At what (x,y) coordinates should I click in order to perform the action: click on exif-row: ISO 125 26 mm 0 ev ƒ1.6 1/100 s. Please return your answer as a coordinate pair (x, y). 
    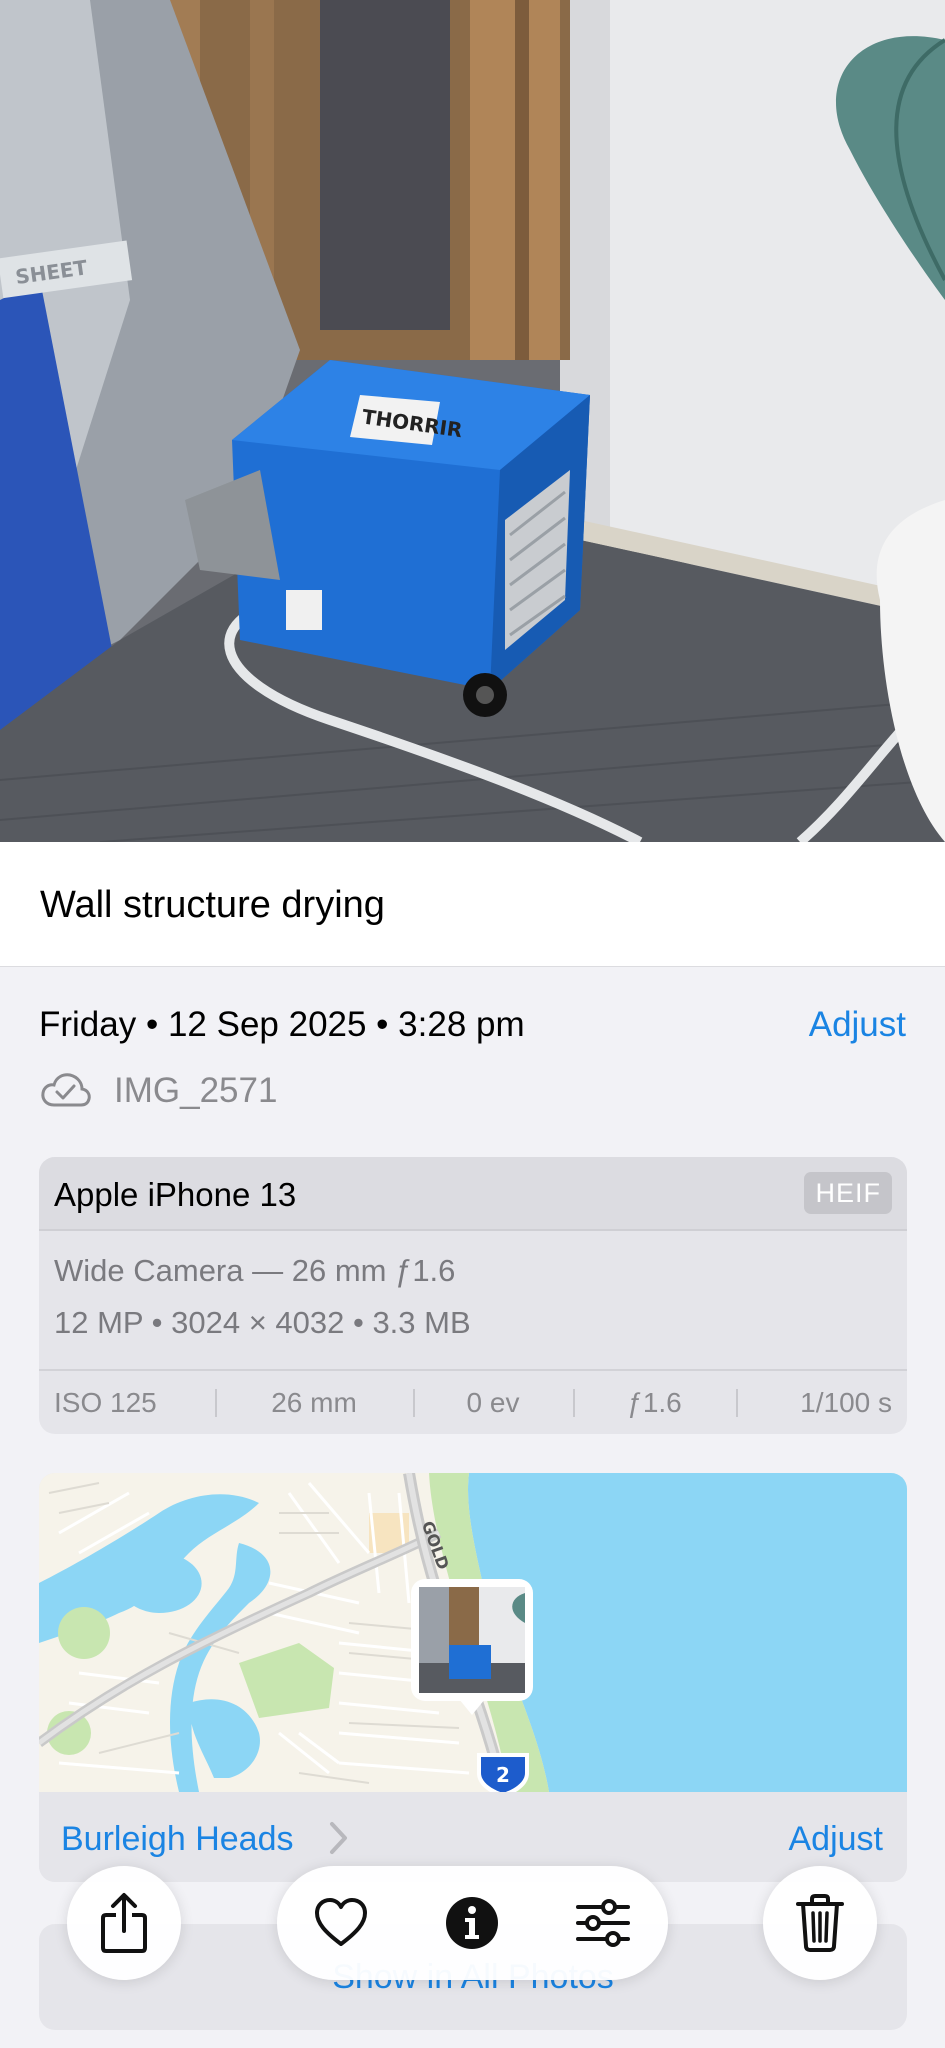
    Looking at the image, I should click on (473, 1401).